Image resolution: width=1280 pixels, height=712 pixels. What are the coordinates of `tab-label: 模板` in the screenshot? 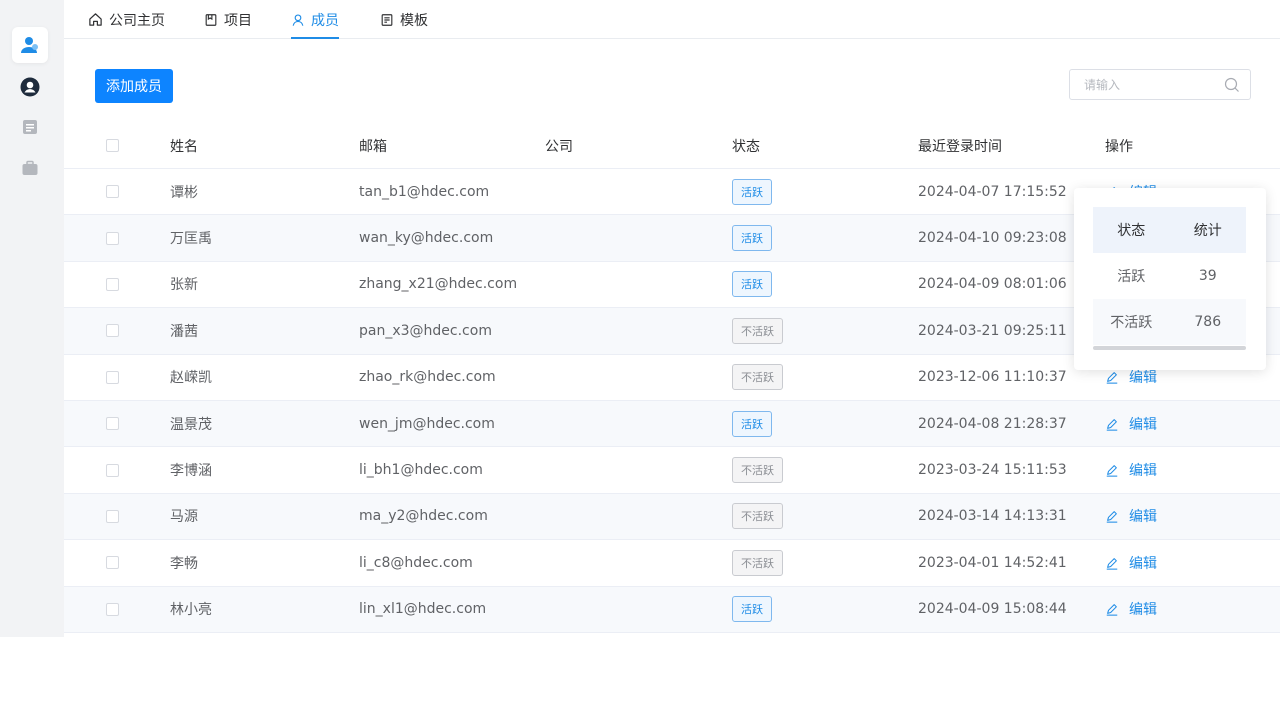 It's located at (414, 20).